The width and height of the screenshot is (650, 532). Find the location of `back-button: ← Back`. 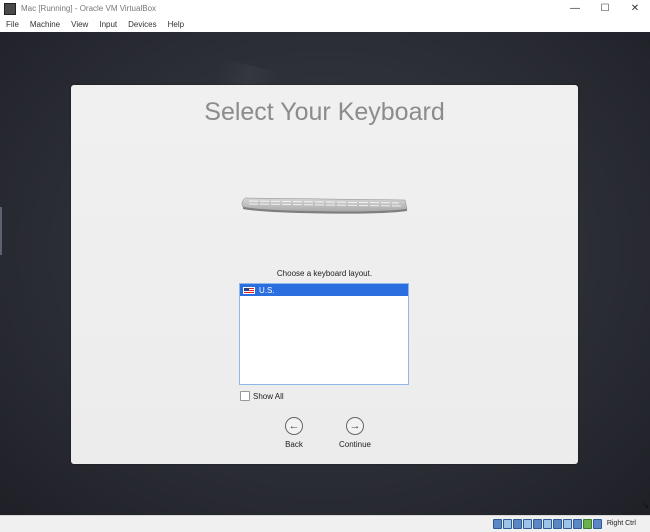

back-button: ← Back is located at coordinates (294, 433).